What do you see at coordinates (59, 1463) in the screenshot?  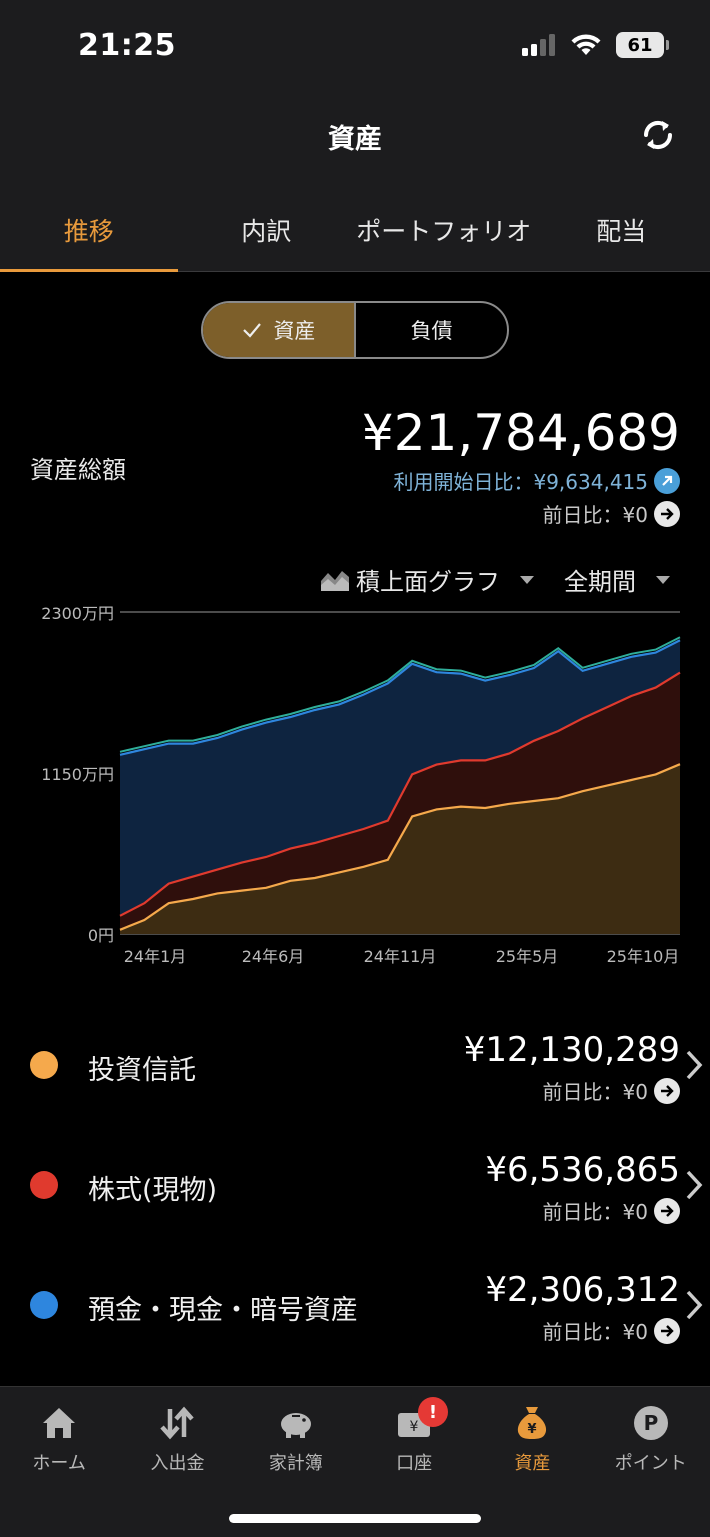 I see `nav-label: ホーム` at bounding box center [59, 1463].